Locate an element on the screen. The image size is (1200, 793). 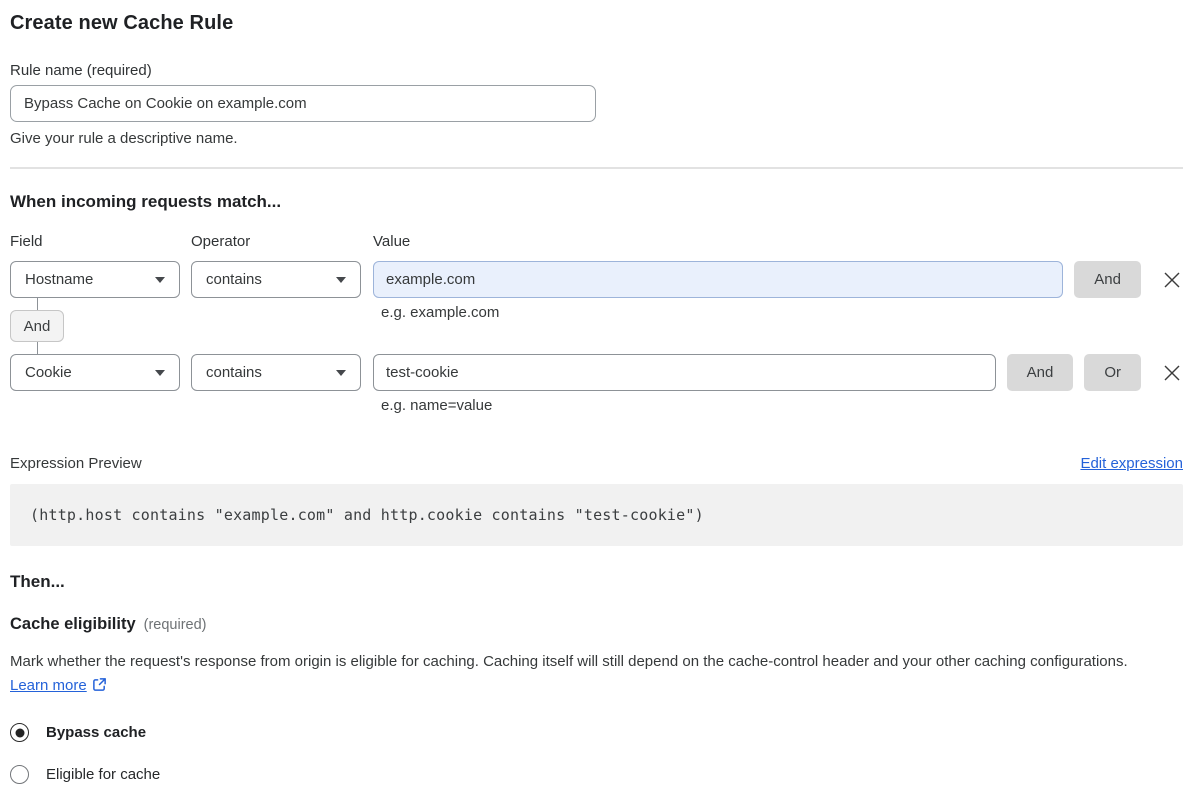
learn-more-link: Learn more is located at coordinates (48, 685).